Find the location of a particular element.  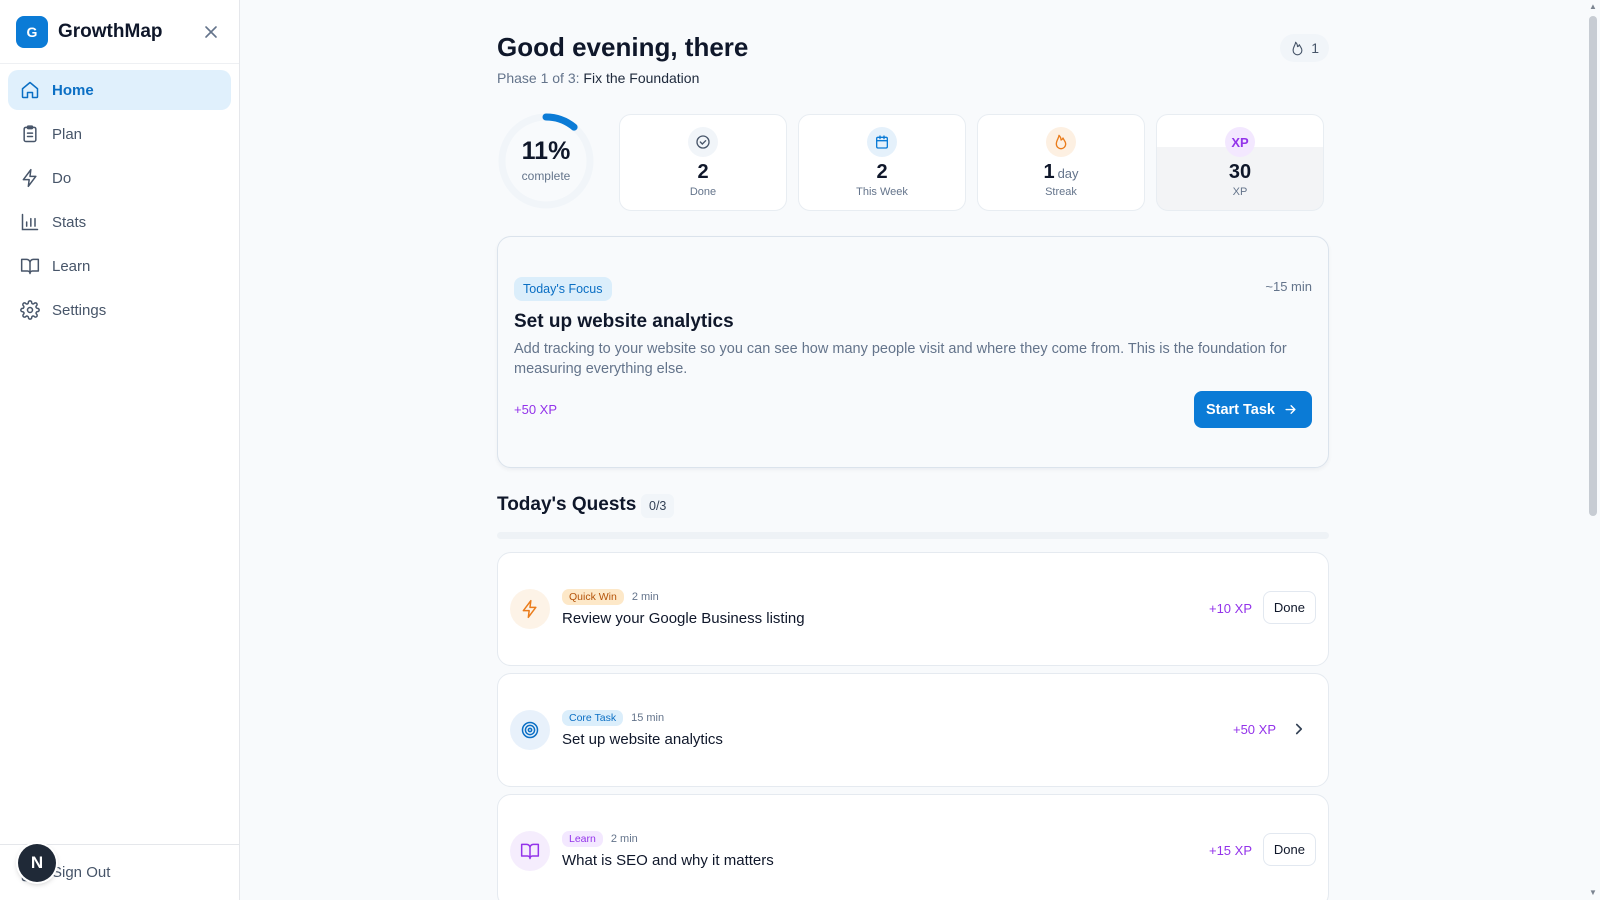

check-circle-icon is located at coordinates (703, 142).